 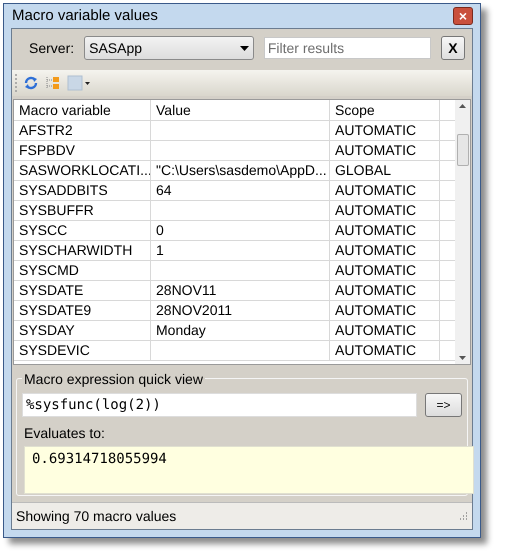 I want to click on table-cell: FSPBDV, so click(x=82, y=150).